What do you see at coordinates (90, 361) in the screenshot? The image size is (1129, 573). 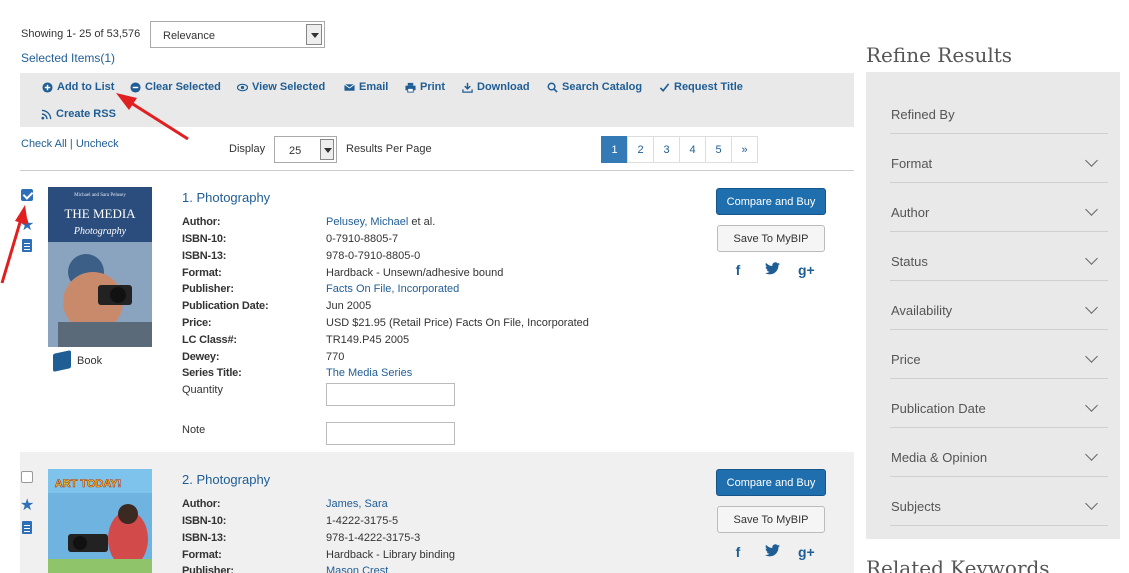 I see `format-badge-label: Book` at bounding box center [90, 361].